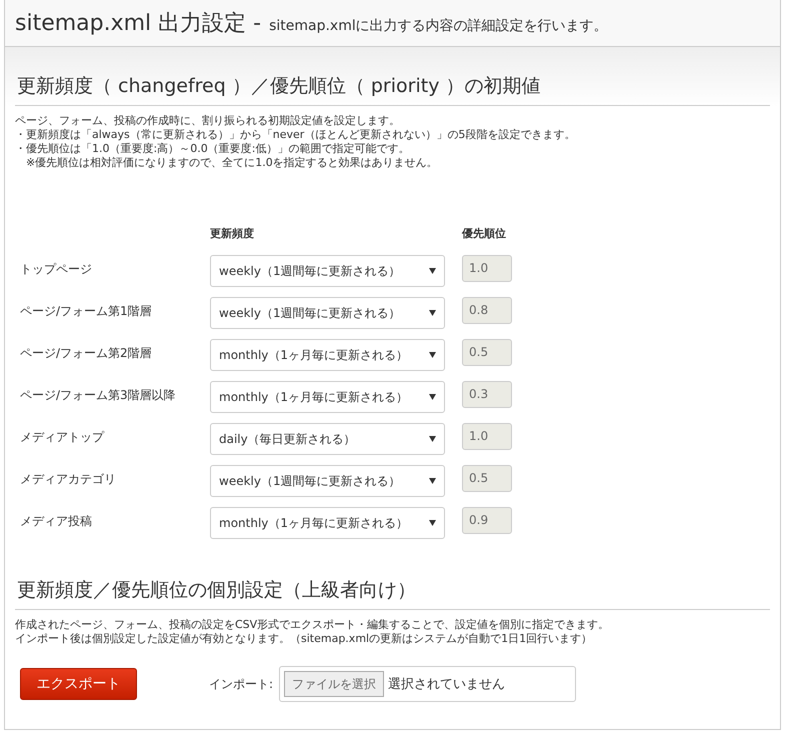 The width and height of the screenshot is (785, 735). Describe the element at coordinates (487, 394) in the screenshot. I see `priority-field: 0.3` at that location.